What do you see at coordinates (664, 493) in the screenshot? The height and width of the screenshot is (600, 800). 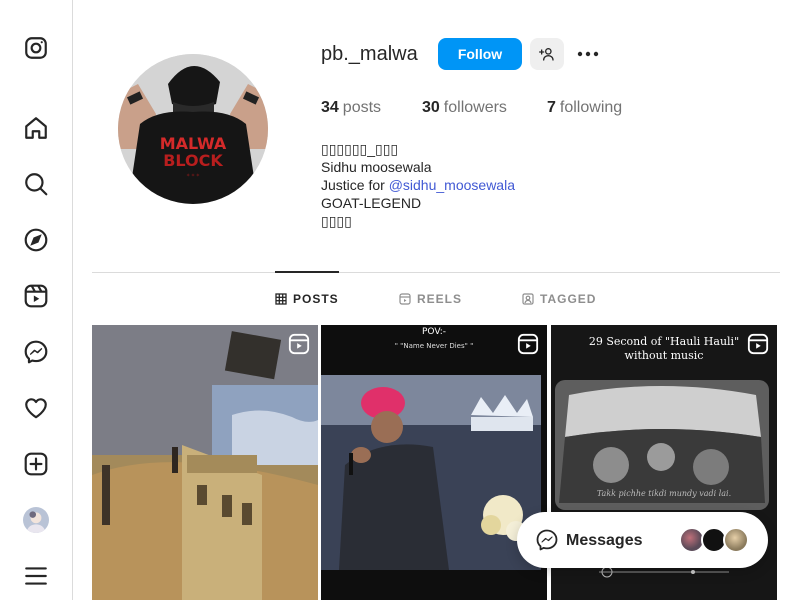 I see `post-3-caption: Takk pichhe tikdi mundy vadi lai.` at bounding box center [664, 493].